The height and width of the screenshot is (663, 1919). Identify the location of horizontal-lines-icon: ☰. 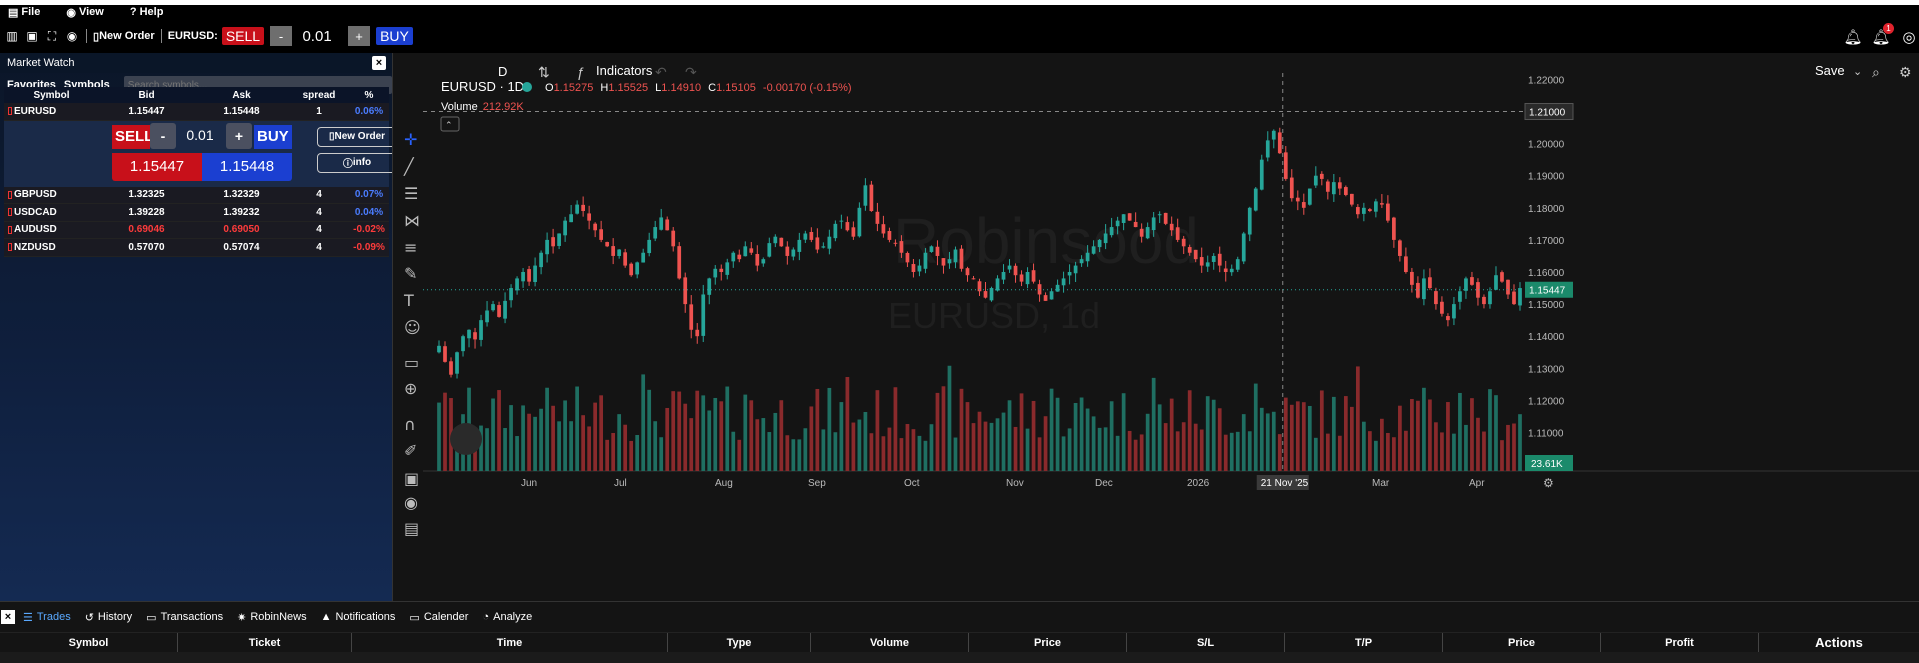
(411, 193).